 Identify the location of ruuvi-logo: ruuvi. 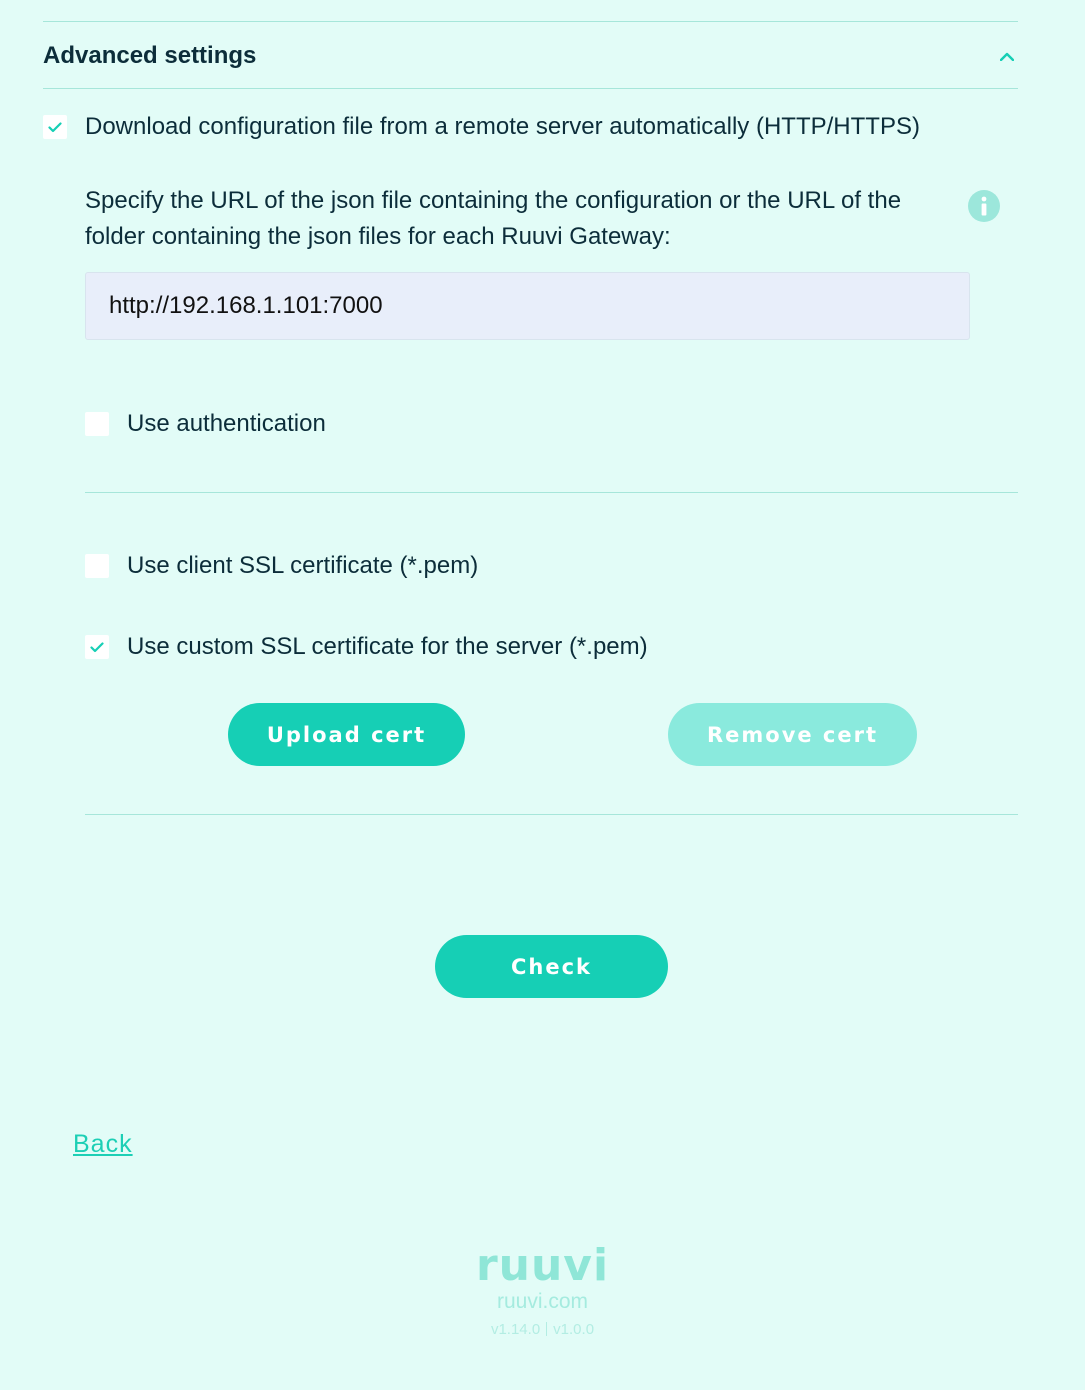
(542, 1265).